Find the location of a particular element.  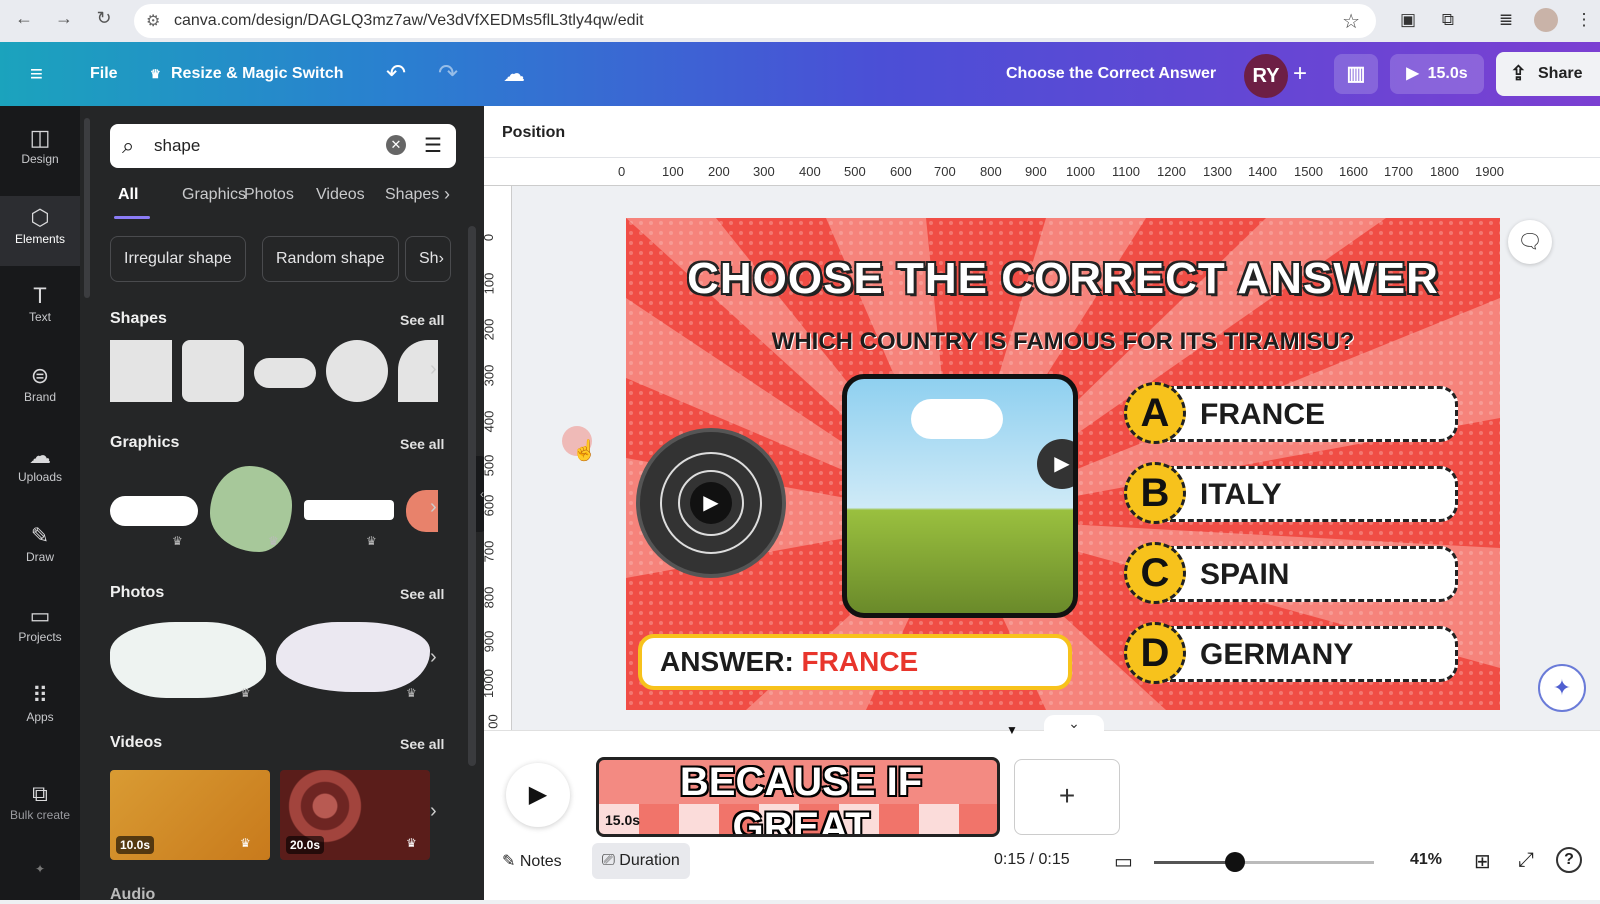

panel-left-scrollbar is located at coordinates (87, 208).